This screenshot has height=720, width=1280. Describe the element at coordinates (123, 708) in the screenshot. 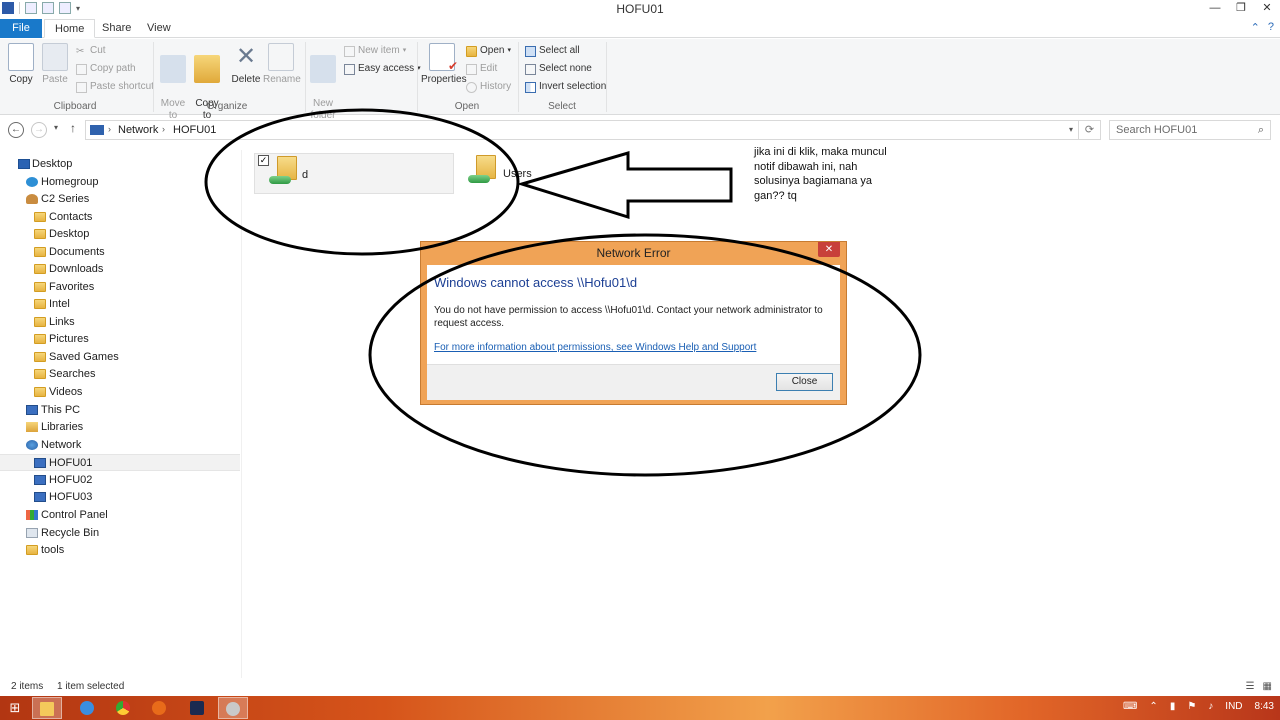

I see `taskbar-chrome` at that location.